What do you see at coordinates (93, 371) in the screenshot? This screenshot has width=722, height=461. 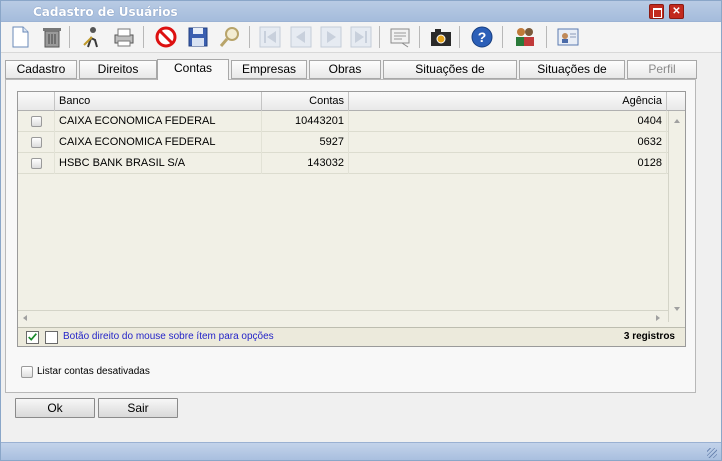 I see `show-inactive-label: Listar contas desativadas` at bounding box center [93, 371].